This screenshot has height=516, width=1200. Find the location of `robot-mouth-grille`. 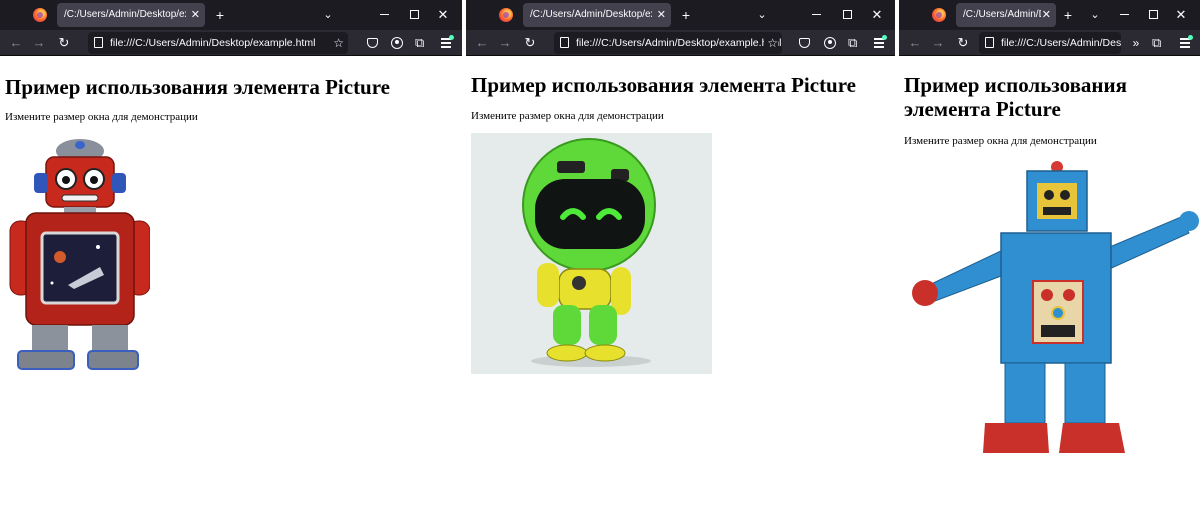

robot-mouth-grille is located at coordinates (1057, 211).